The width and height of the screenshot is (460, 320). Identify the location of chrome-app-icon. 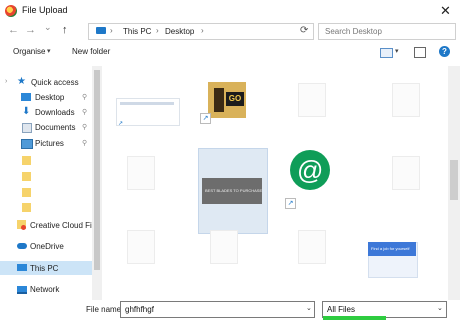
(11, 11).